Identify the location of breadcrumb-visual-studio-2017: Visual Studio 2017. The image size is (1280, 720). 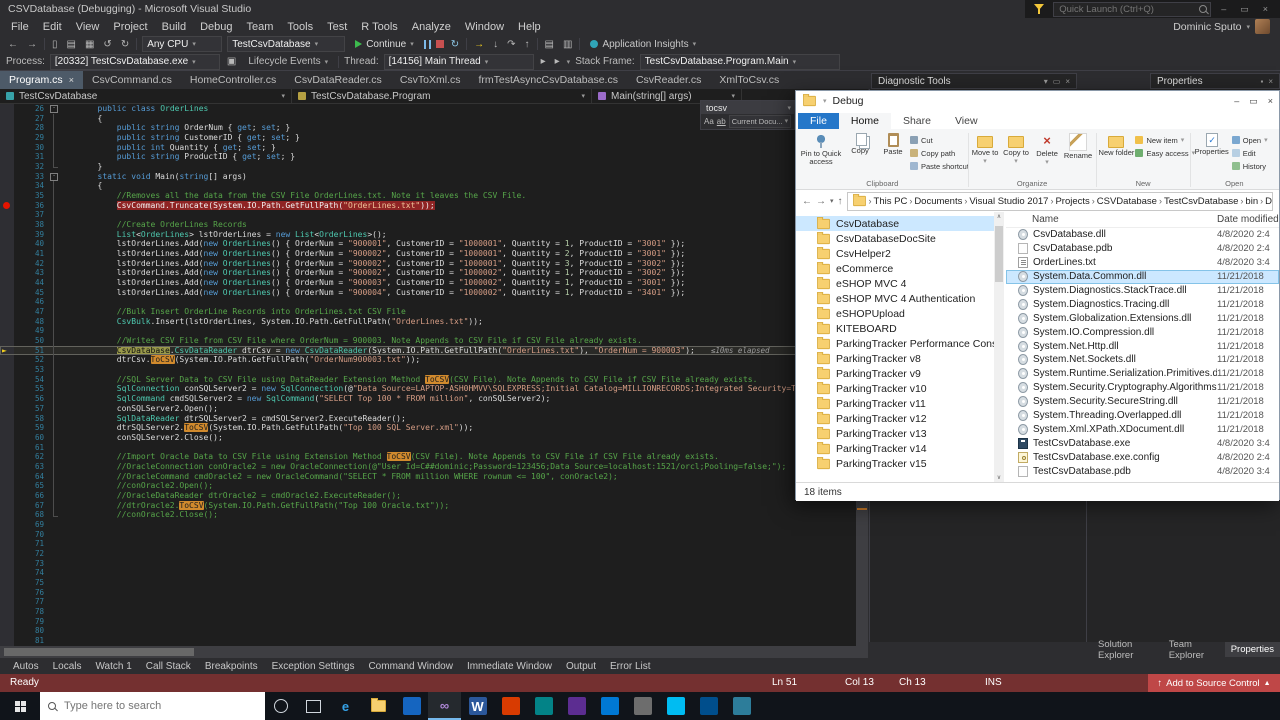
(1008, 201).